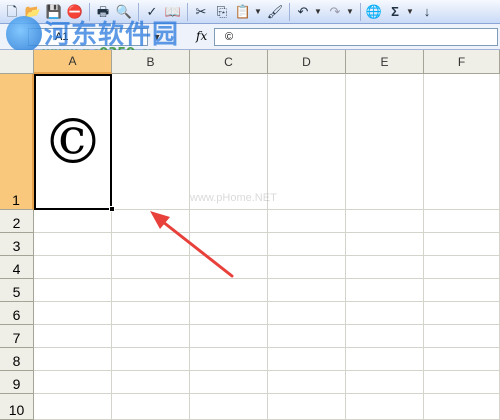  What do you see at coordinates (151, 359) in the screenshot?
I see `cell-b8` at bounding box center [151, 359].